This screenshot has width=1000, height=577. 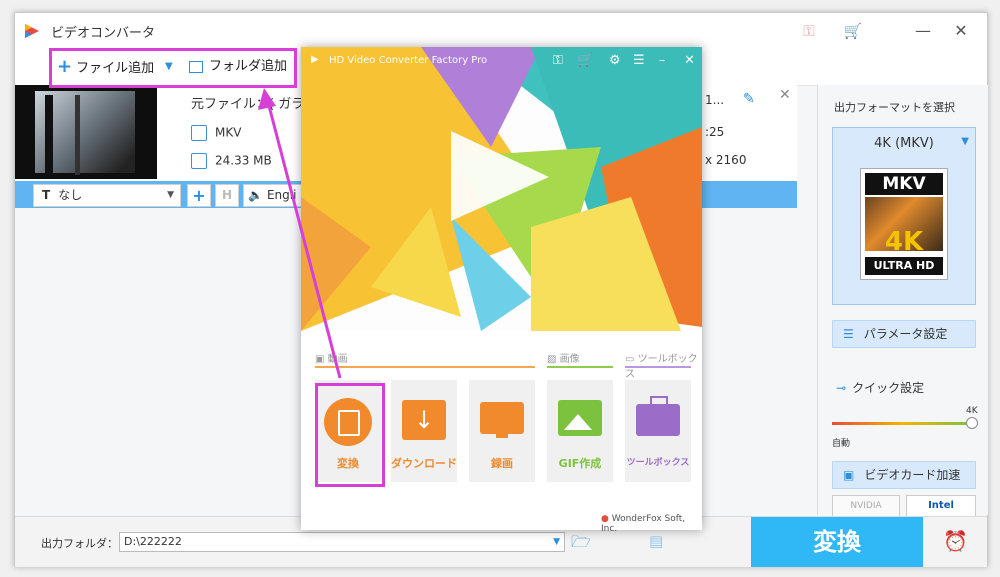 I want to click on annotation-arrow, so click(x=300, y=233).